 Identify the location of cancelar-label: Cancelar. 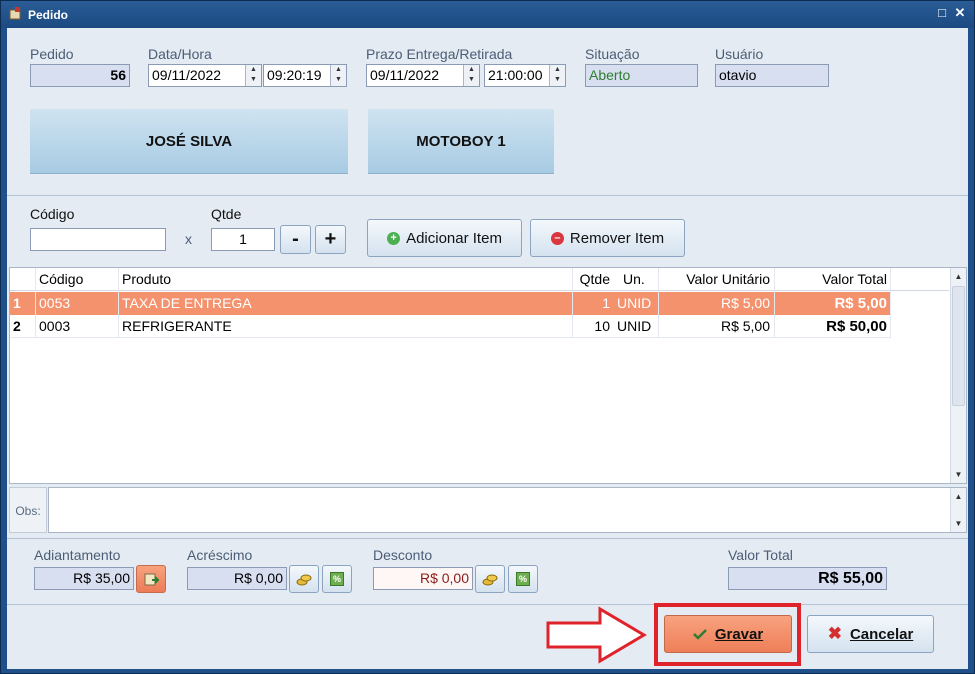
(881, 634).